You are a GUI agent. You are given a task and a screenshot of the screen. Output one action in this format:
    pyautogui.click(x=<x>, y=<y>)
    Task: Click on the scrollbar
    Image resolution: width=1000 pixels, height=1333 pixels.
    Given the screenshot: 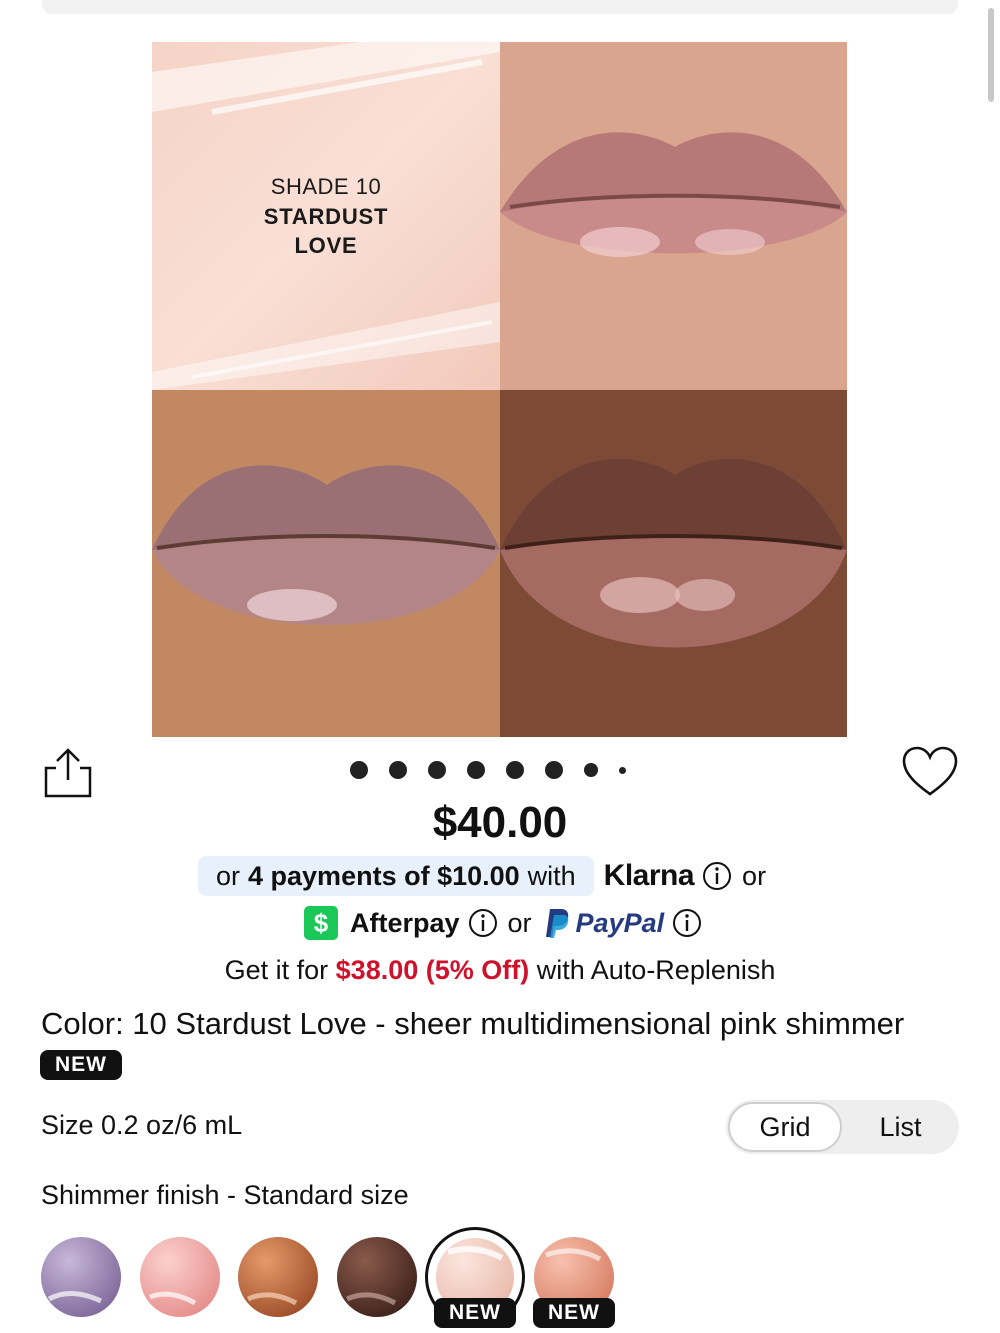 What is the action you would take?
    pyautogui.click(x=991, y=55)
    